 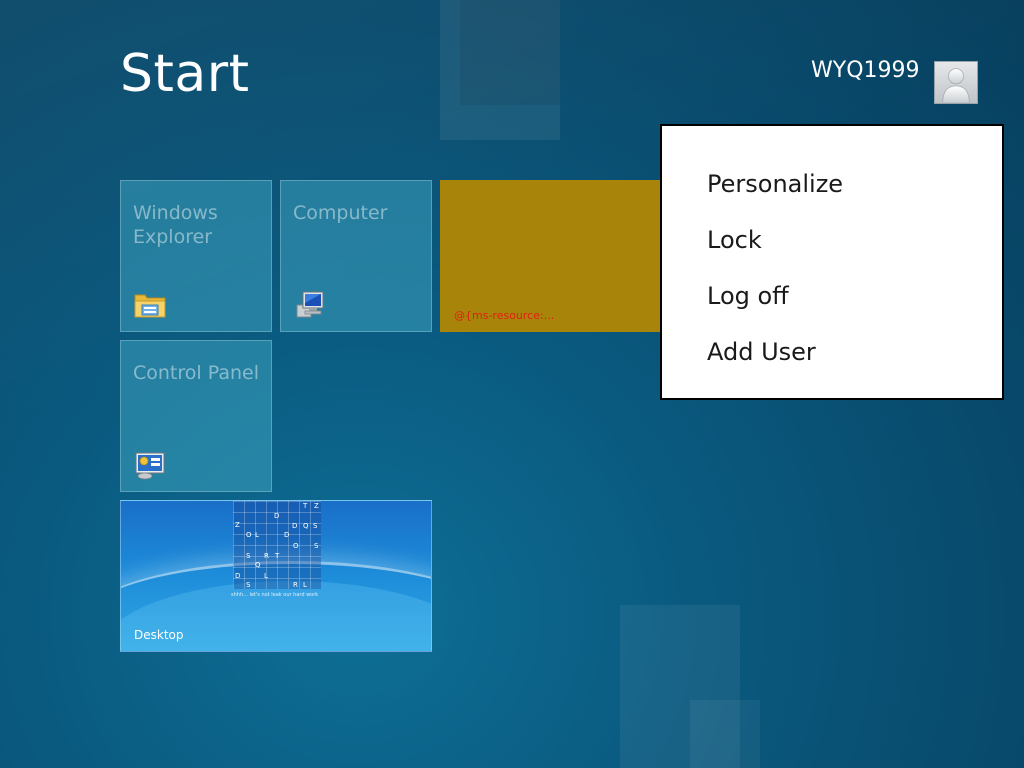 What do you see at coordinates (150, 465) in the screenshot?
I see `control-panel-icon` at bounding box center [150, 465].